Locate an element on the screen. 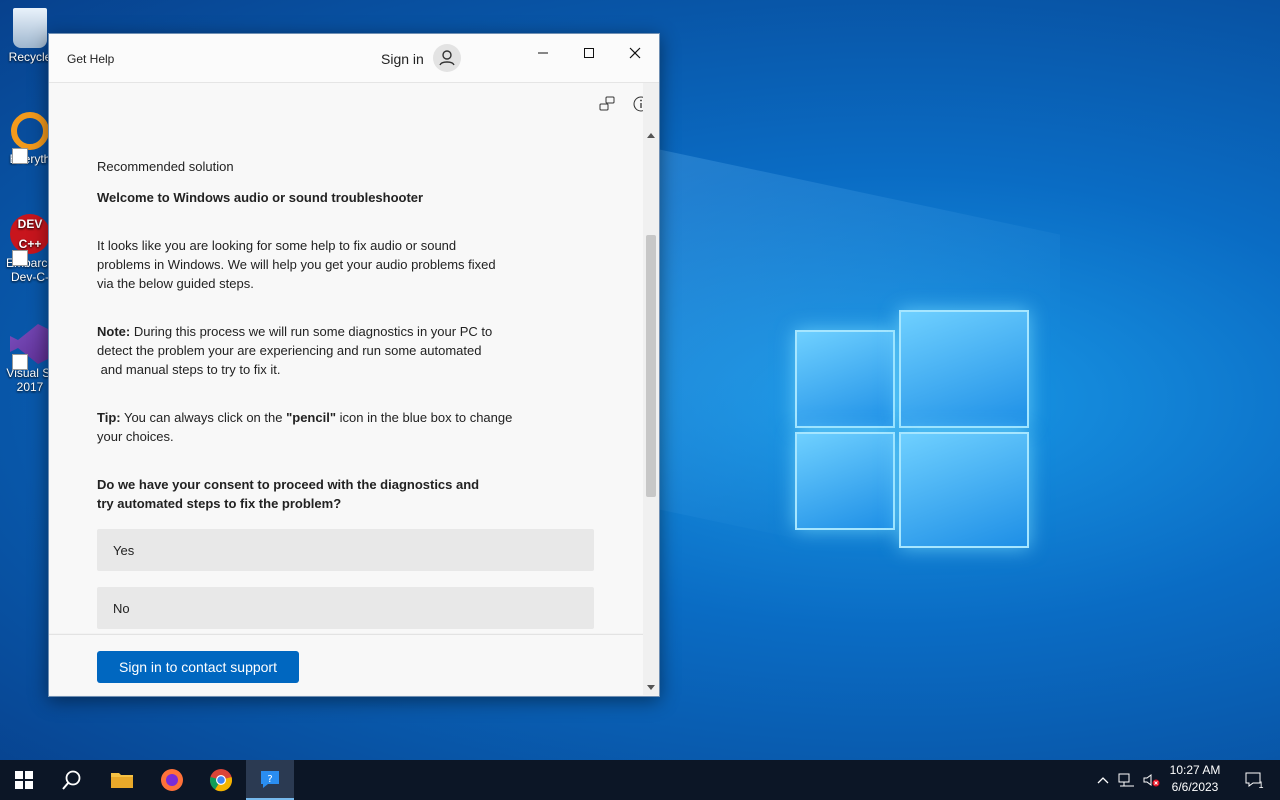 Image resolution: width=1280 pixels, height=800 pixels. window-title: Get Help is located at coordinates (91, 59).